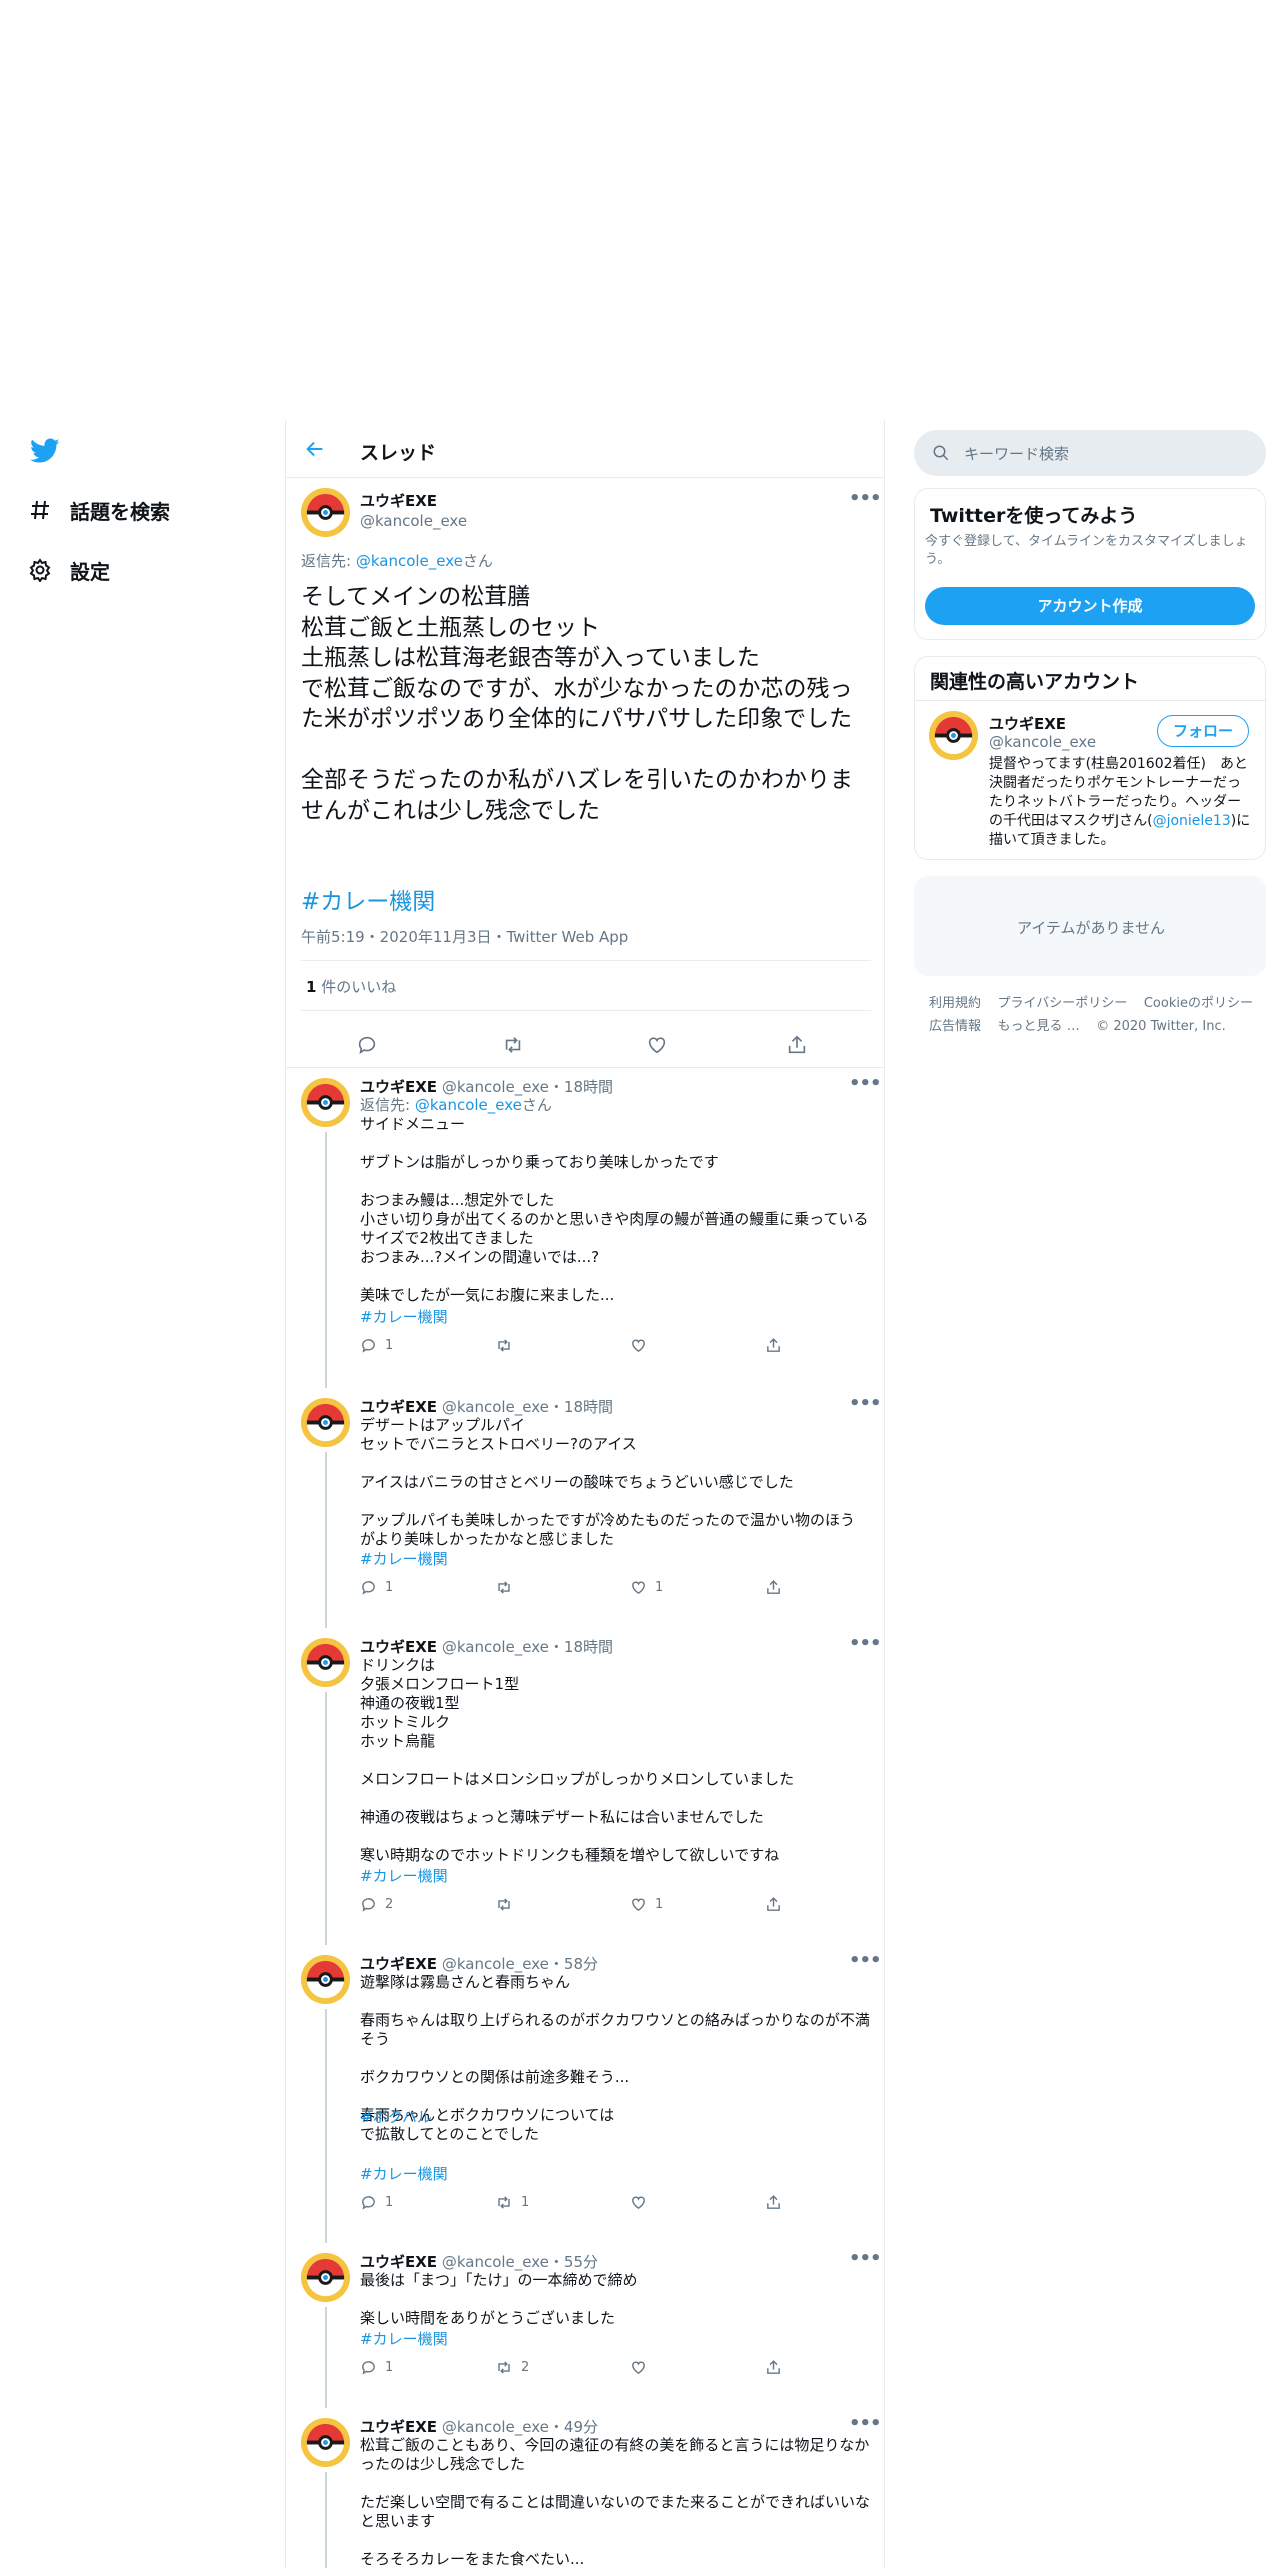  What do you see at coordinates (1063, 1003) in the screenshot?
I see `privacy-link: プライバシーポリシー` at bounding box center [1063, 1003].